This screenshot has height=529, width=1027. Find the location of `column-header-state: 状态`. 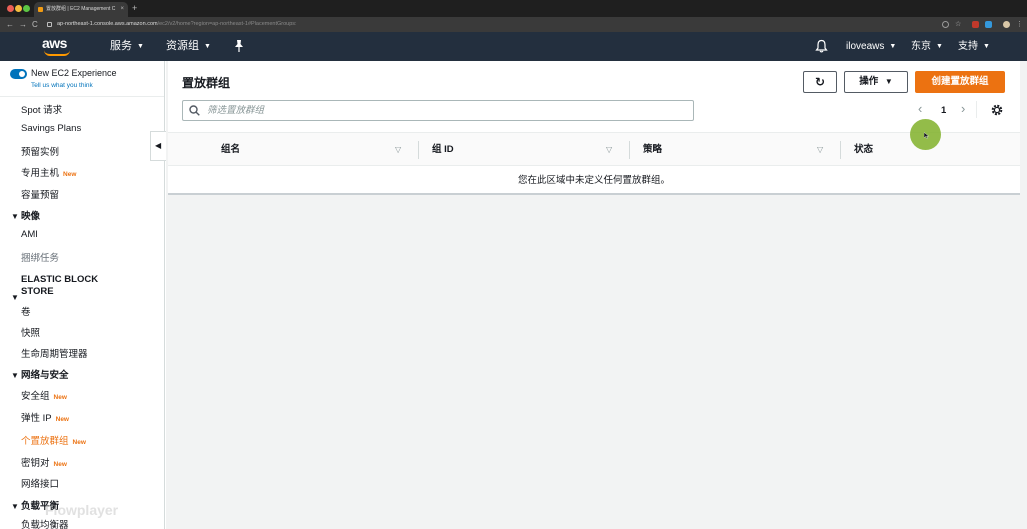

column-header-state: 状态 is located at coordinates (863, 150).